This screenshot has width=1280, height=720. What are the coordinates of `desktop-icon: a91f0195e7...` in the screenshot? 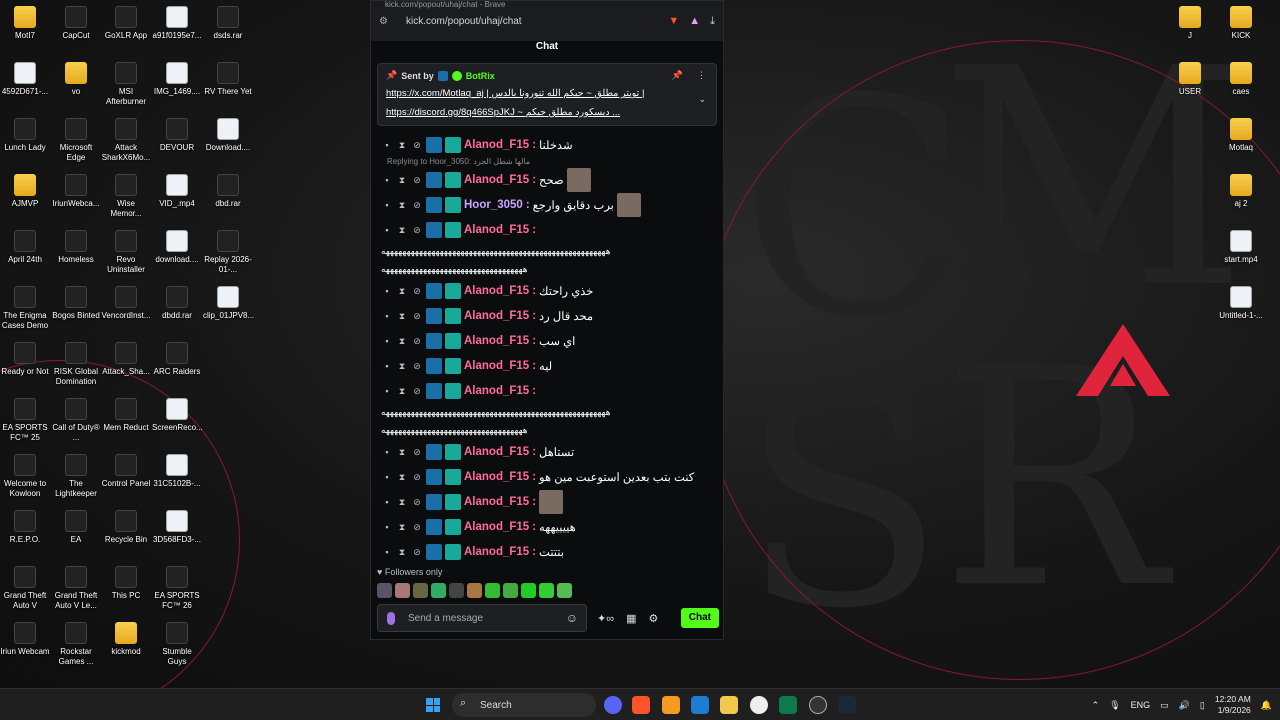 It's located at (177, 23).